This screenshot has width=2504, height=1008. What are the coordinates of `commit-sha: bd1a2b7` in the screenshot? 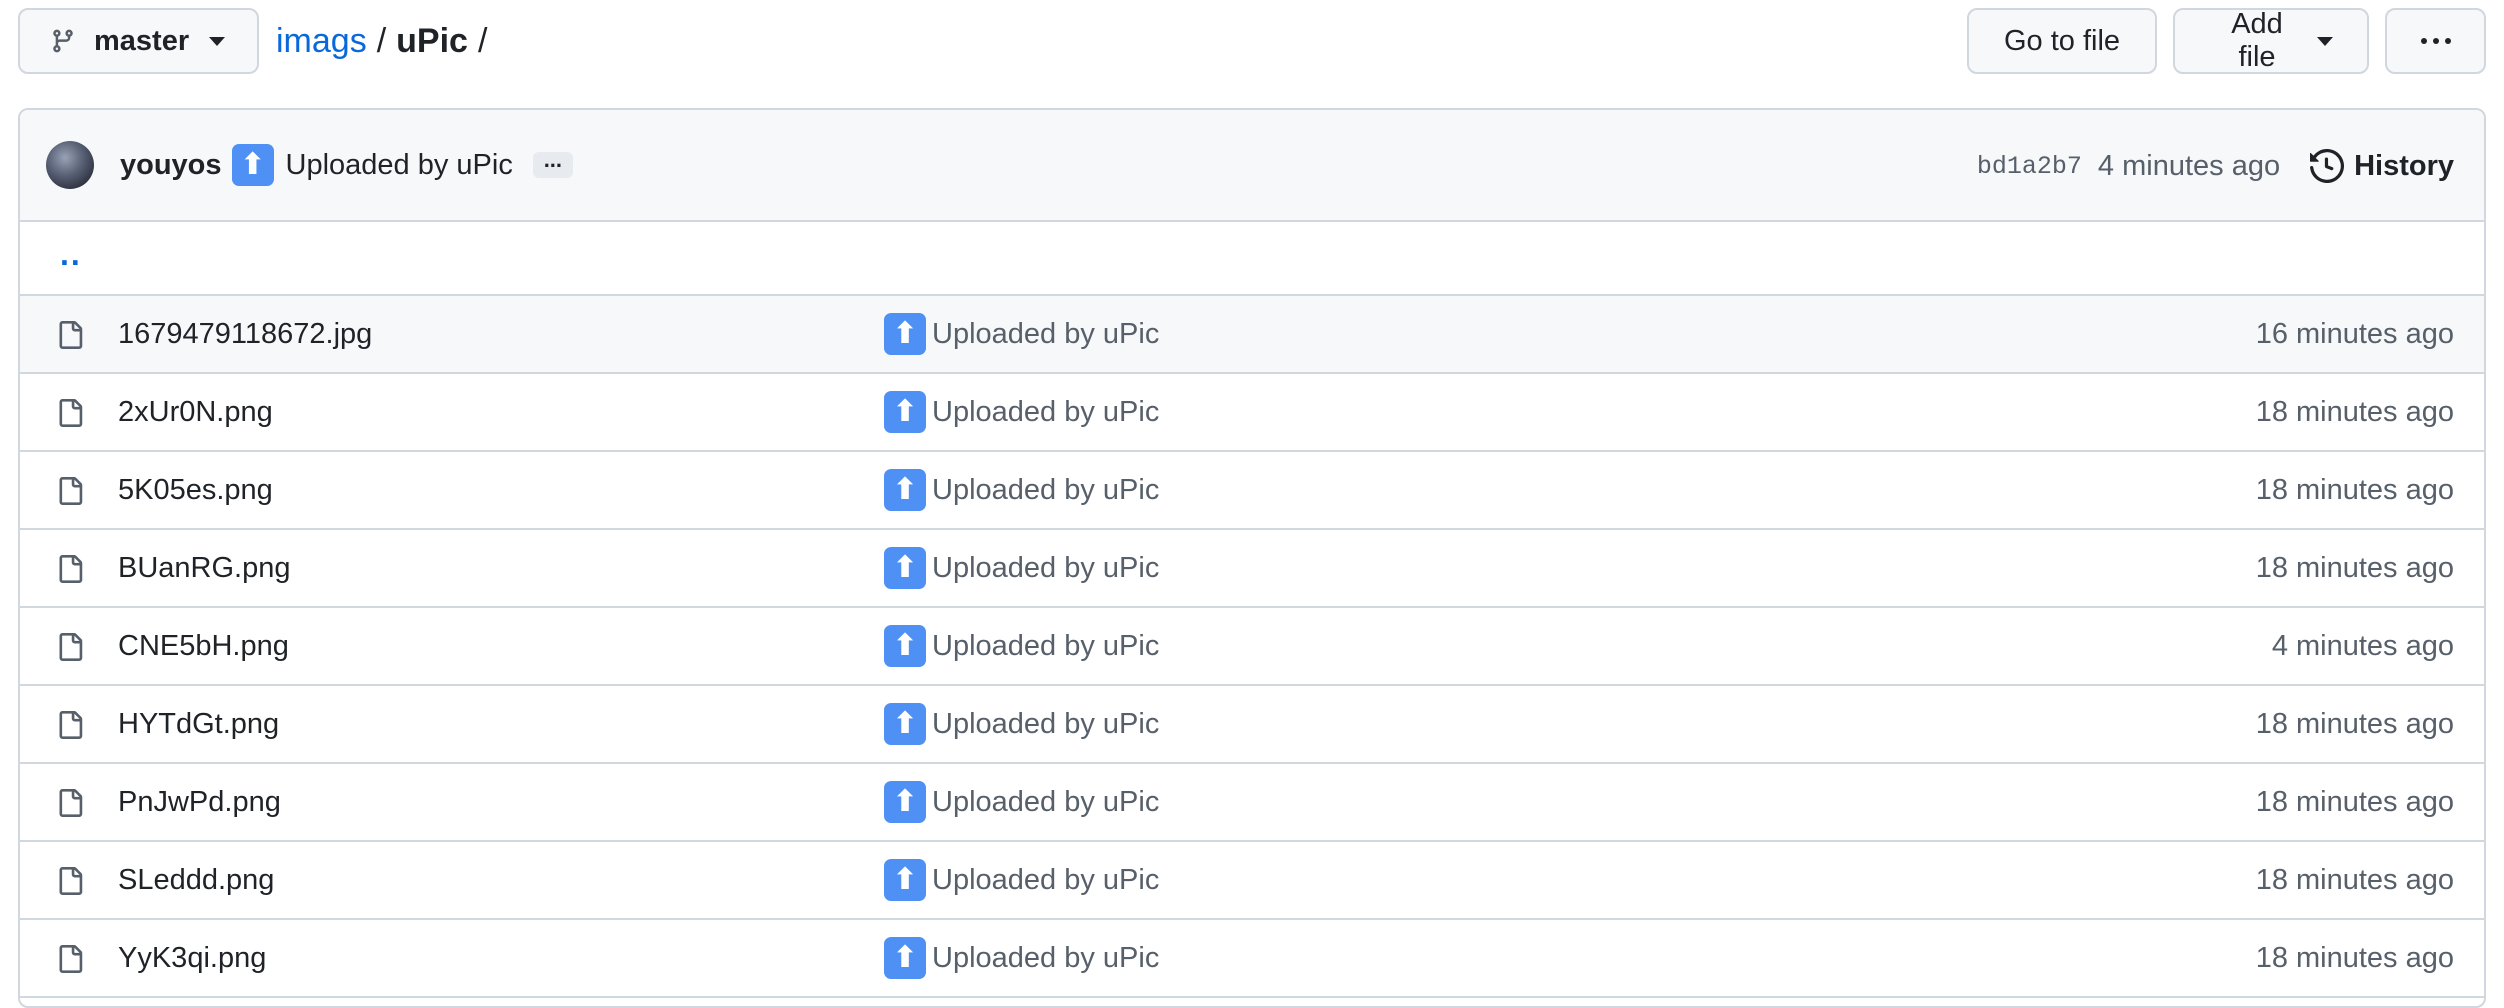 It's located at (2029, 166).